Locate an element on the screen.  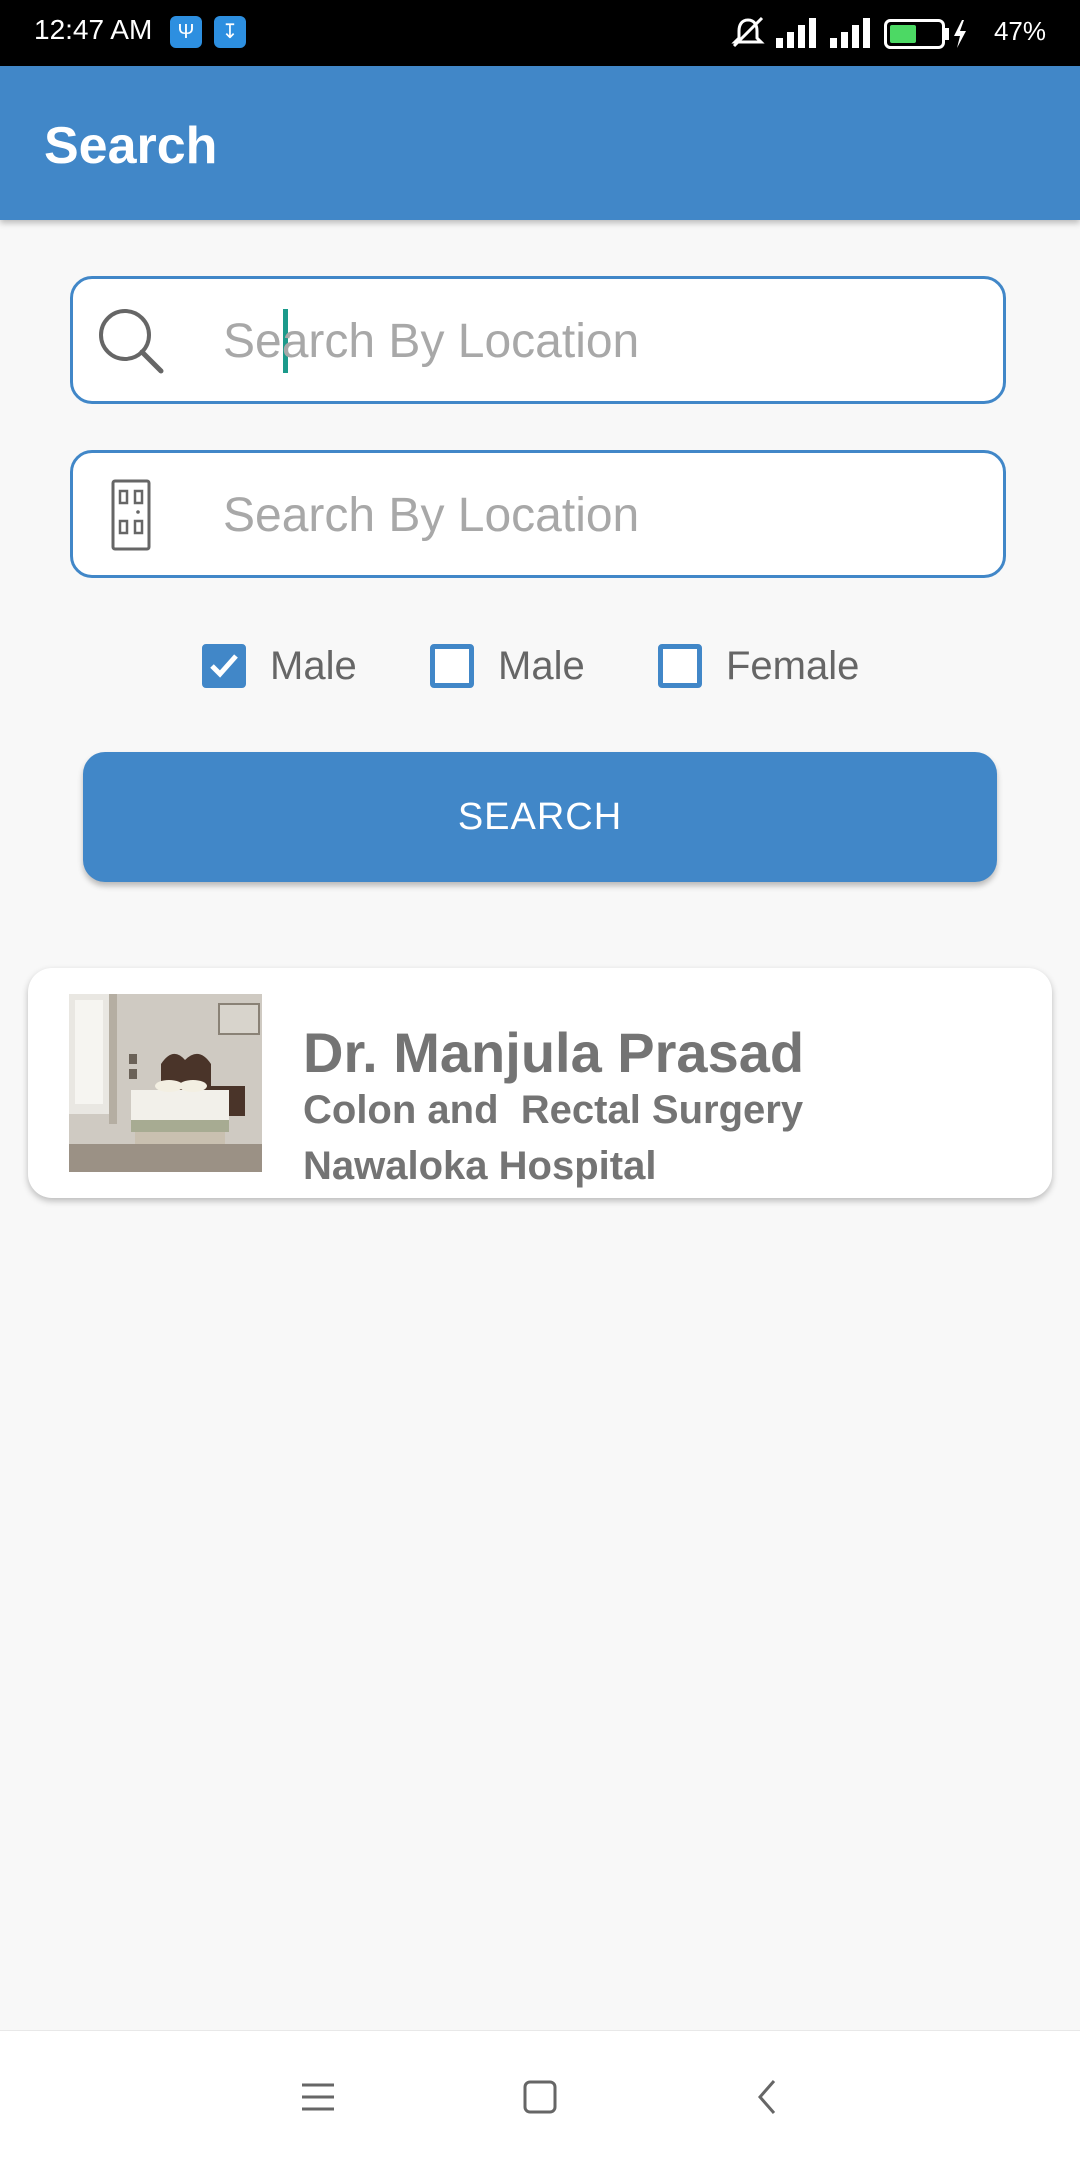
muted-icon is located at coordinates (748, 32).